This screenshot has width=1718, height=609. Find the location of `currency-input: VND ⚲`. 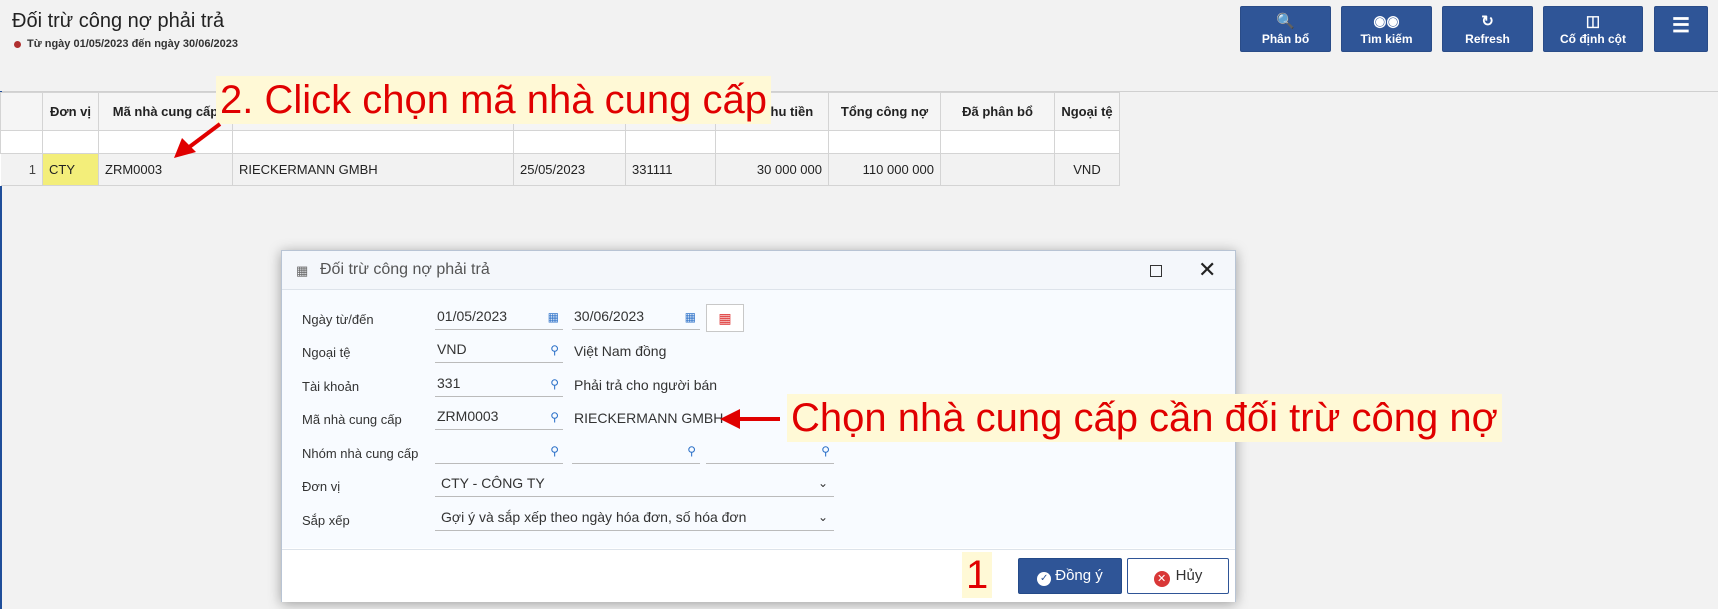

currency-input: VND ⚲ is located at coordinates (499, 350).